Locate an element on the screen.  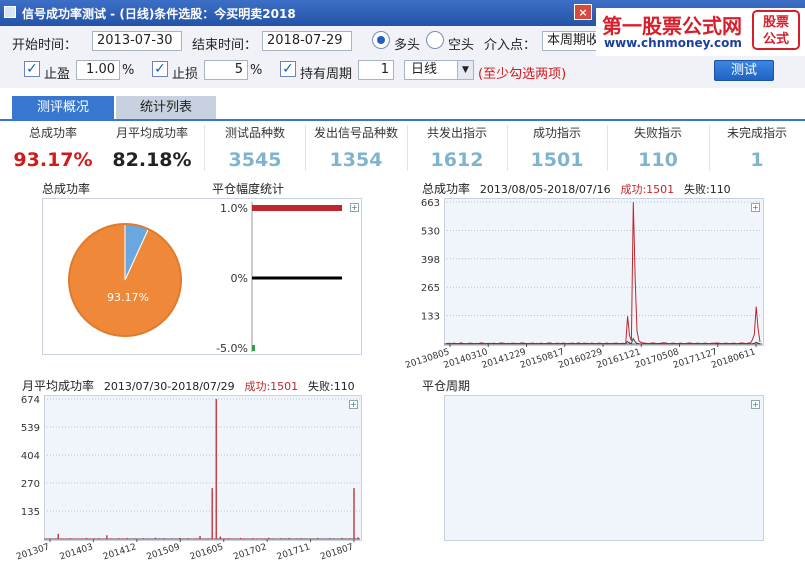
start-date-label: 开始时间： is located at coordinates (45, 45).